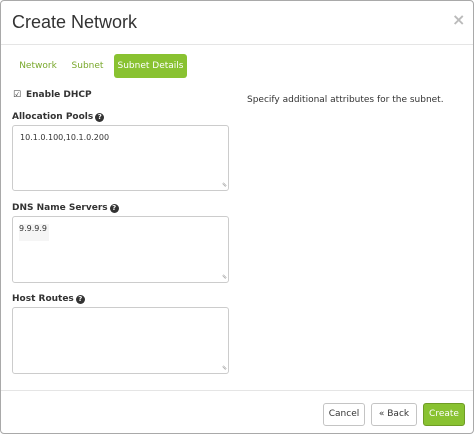 The width and height of the screenshot is (474, 434). Describe the element at coordinates (65, 137) in the screenshot. I see `allocation-pools-value: 10.1.0.100,10.1.0.200` at that location.